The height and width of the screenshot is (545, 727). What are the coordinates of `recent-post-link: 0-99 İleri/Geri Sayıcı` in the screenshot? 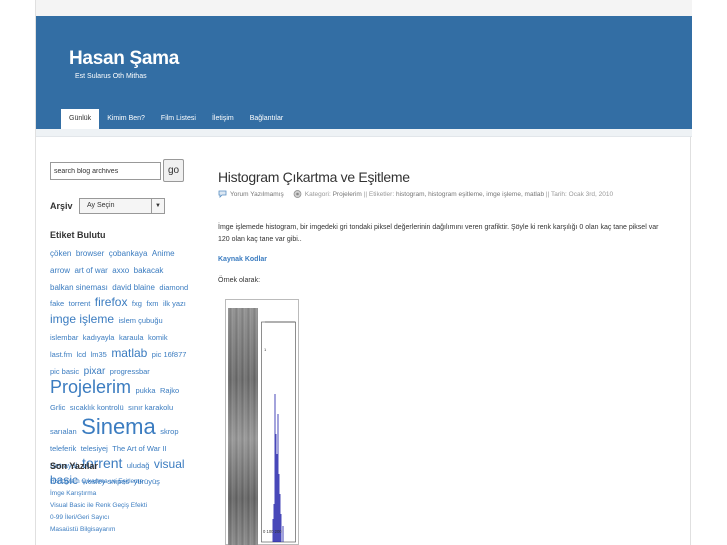 It's located at (98, 518).